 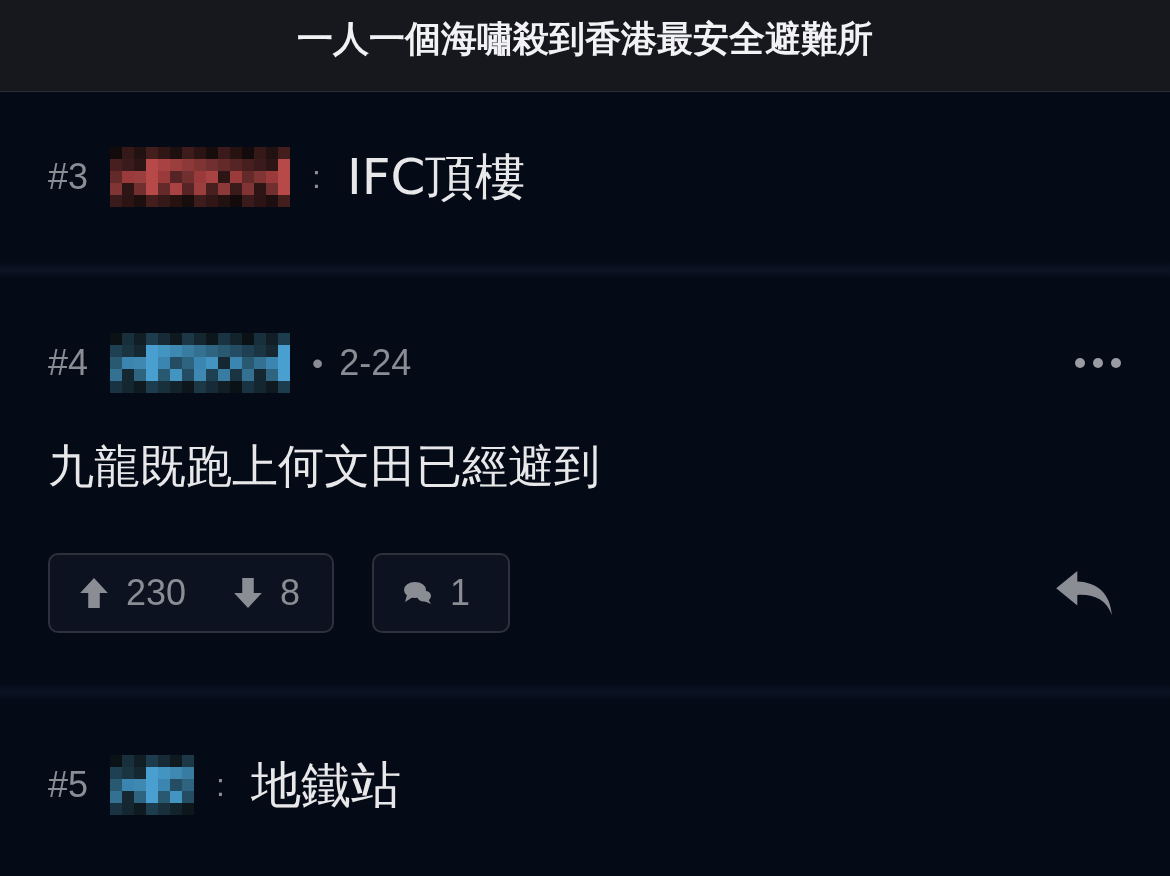 What do you see at coordinates (375, 363) in the screenshot?
I see `post-date: 2-24` at bounding box center [375, 363].